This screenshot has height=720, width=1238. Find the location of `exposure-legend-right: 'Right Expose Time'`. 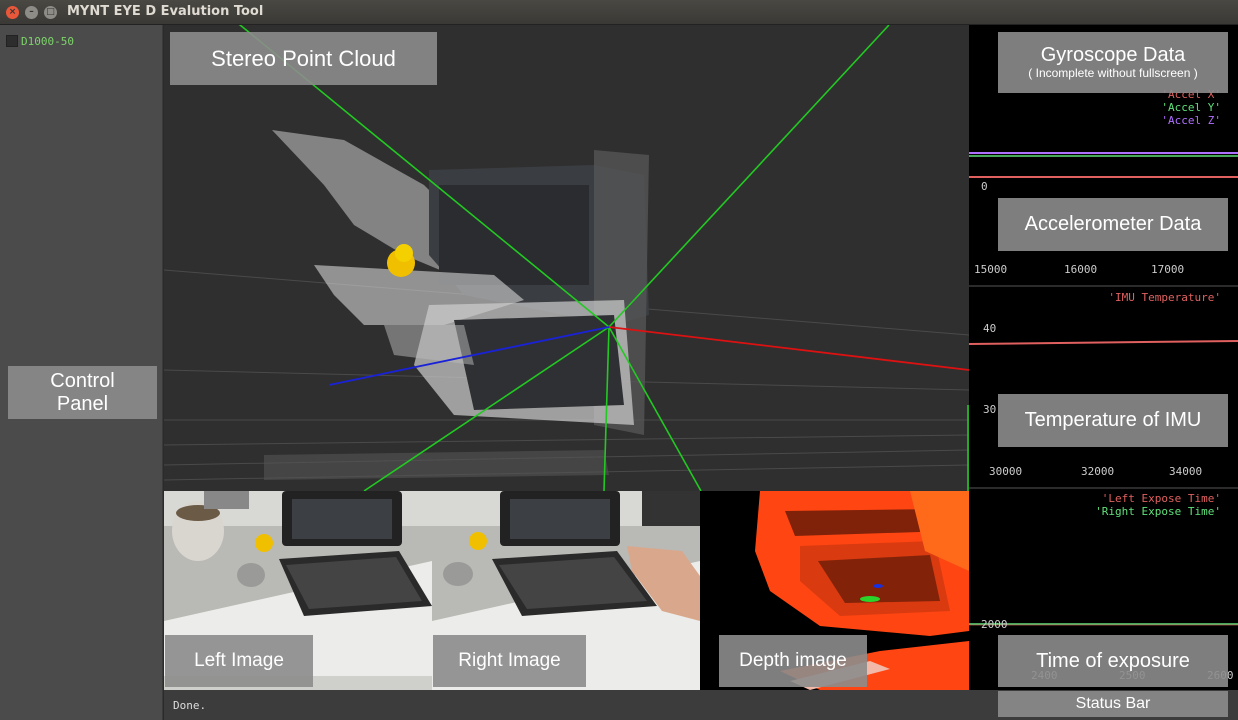

exposure-legend-right: 'Right Expose Time' is located at coordinates (1158, 511).